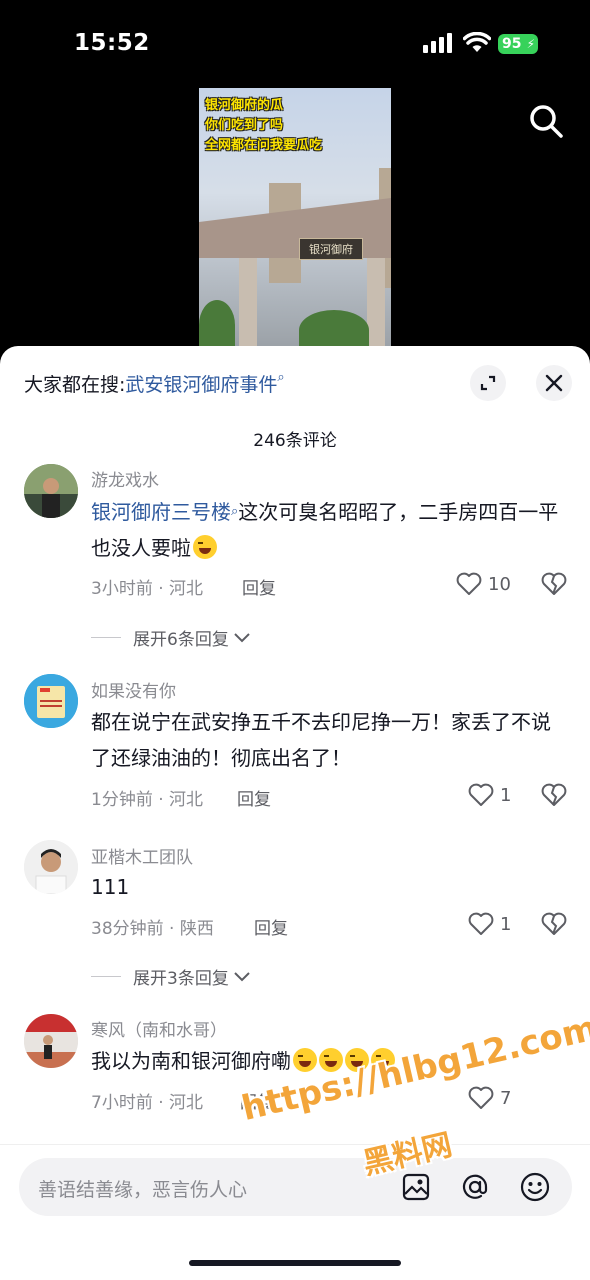 This screenshot has width=590, height=1280. I want to click on hot-search-link: 武安银河御府事件, so click(201, 385).